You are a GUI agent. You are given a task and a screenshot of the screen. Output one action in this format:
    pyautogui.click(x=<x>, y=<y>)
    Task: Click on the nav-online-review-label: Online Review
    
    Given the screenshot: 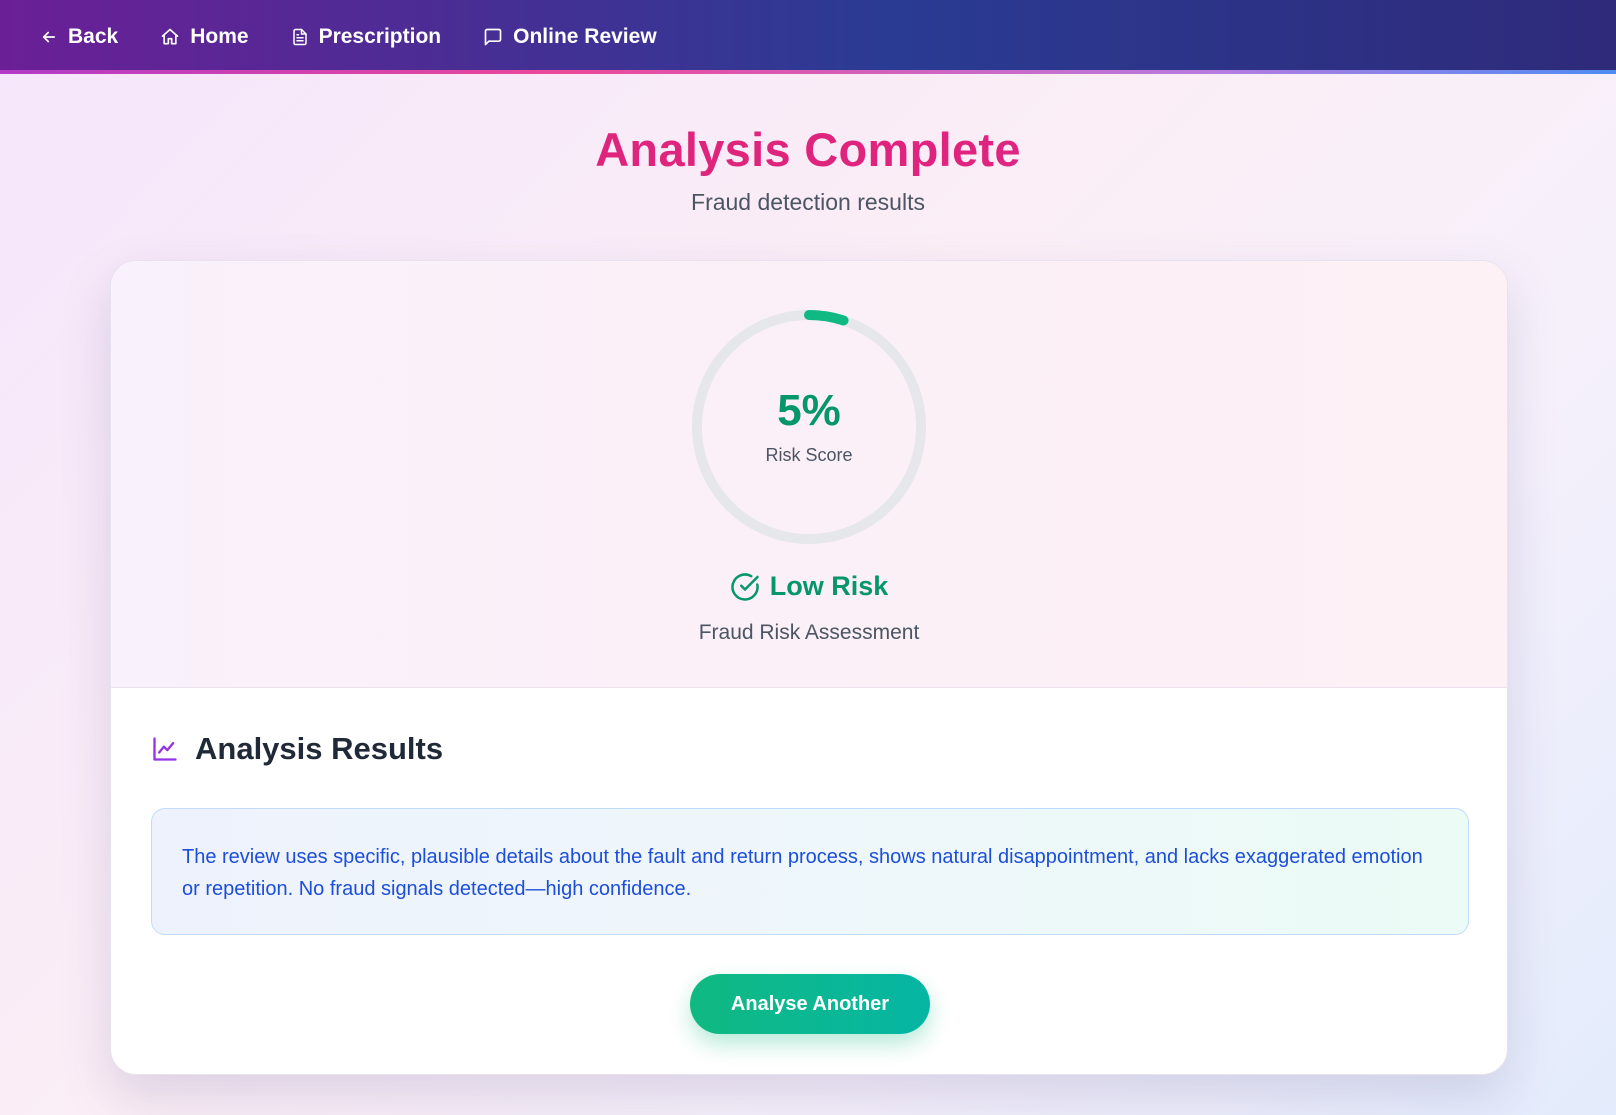 What is the action you would take?
    pyautogui.click(x=585, y=36)
    